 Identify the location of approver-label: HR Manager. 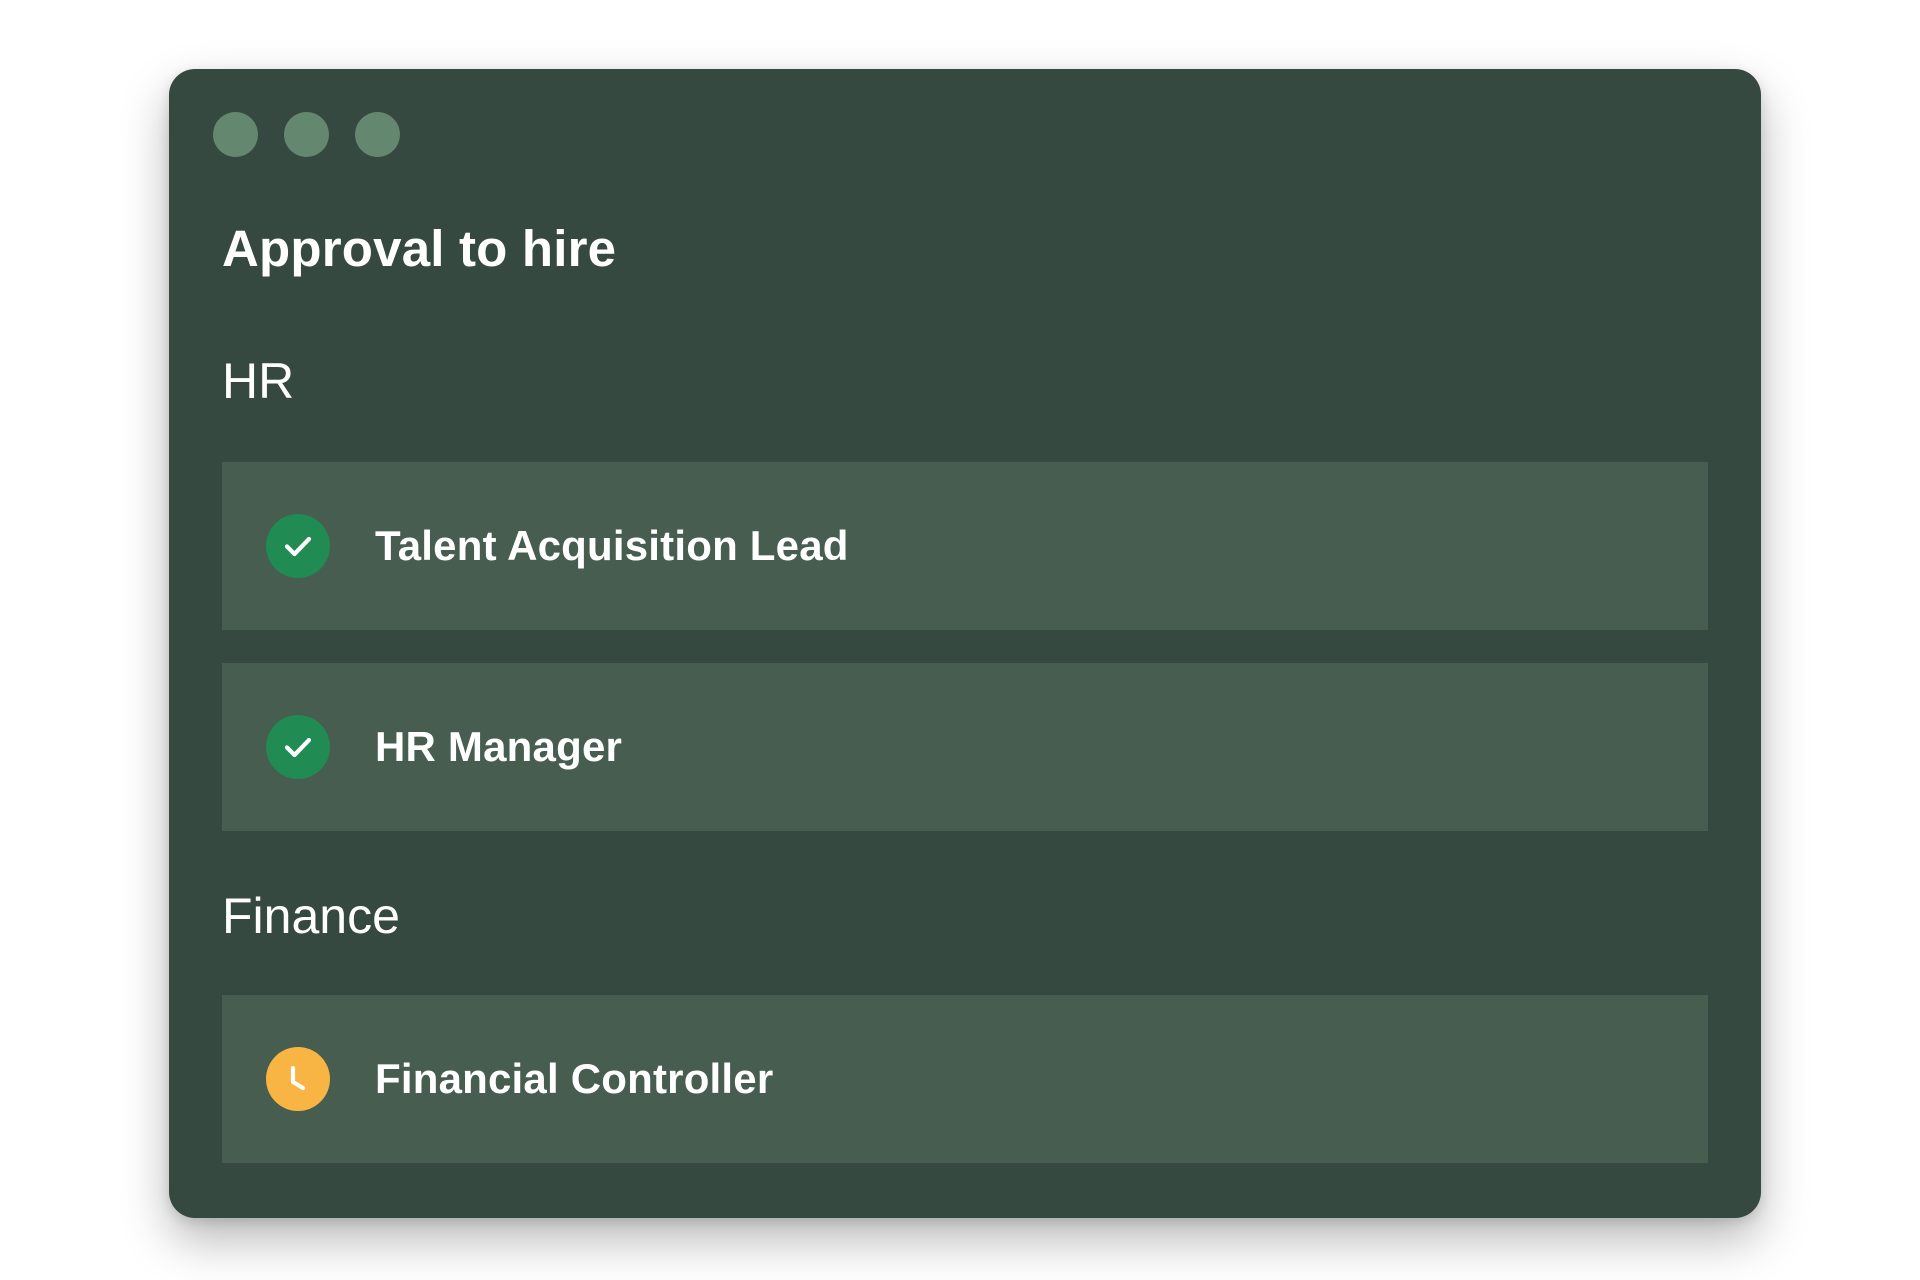
(499, 746).